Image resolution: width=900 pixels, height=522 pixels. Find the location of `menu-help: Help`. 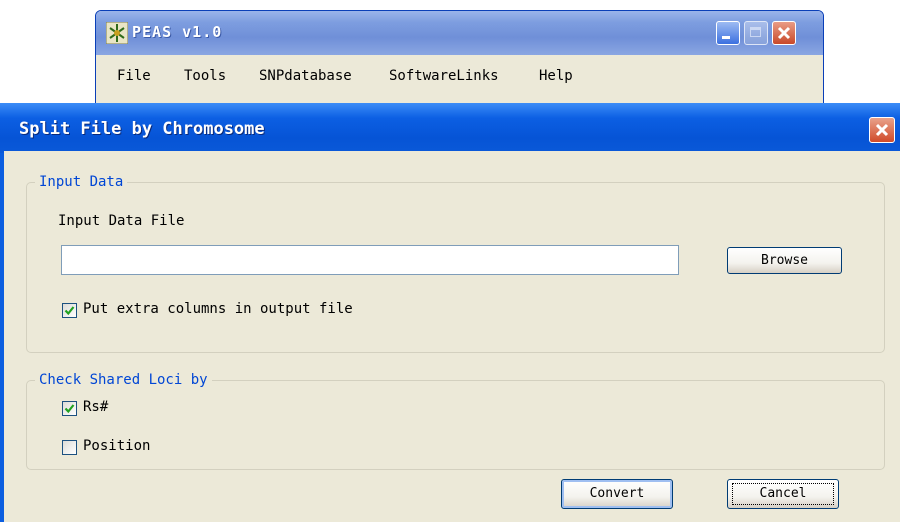

menu-help: Help is located at coordinates (556, 76).